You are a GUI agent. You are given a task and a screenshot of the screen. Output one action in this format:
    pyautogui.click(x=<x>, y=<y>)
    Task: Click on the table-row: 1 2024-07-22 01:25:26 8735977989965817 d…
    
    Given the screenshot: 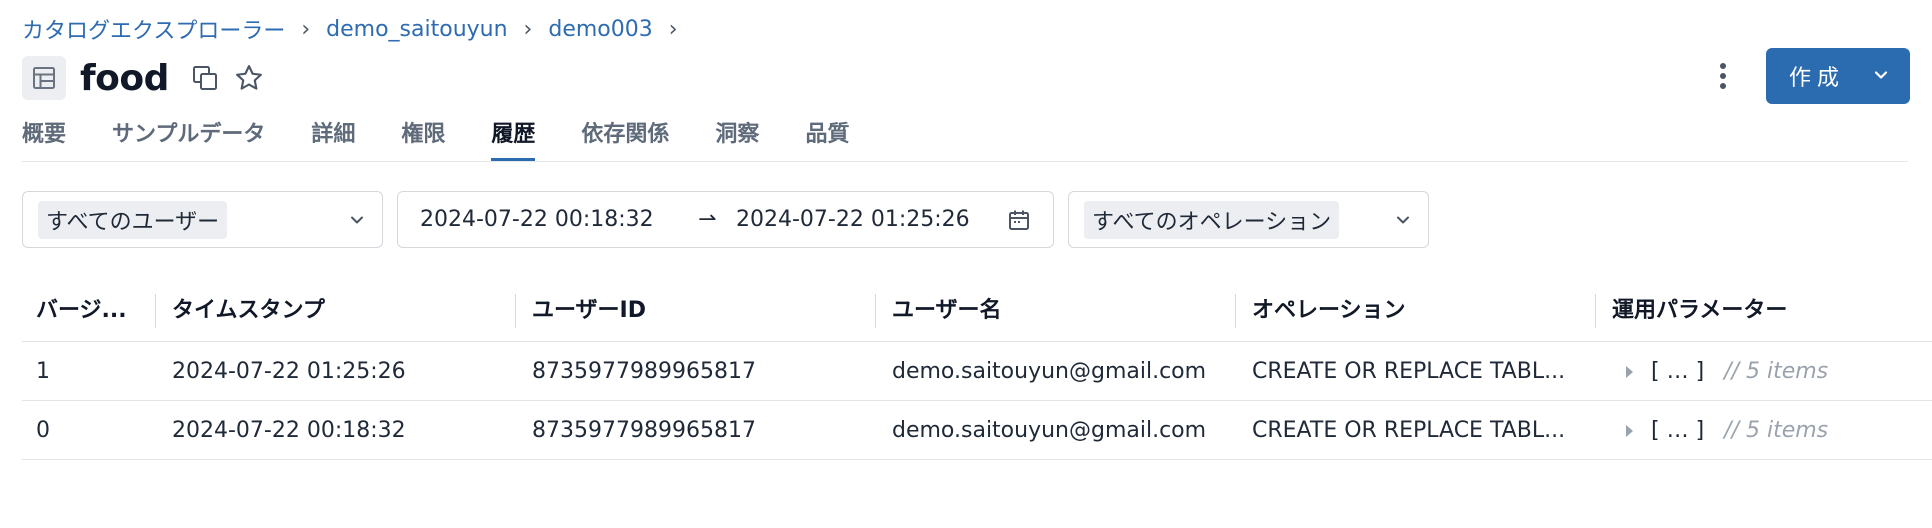 What is the action you would take?
    pyautogui.click(x=977, y=371)
    